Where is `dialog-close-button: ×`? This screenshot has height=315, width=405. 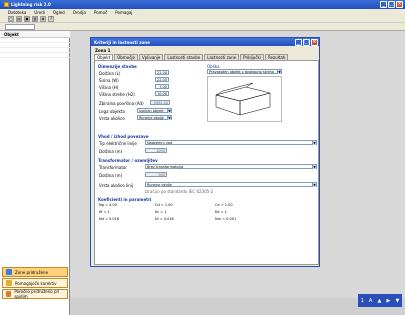
dialog-close-button: × is located at coordinates (314, 42).